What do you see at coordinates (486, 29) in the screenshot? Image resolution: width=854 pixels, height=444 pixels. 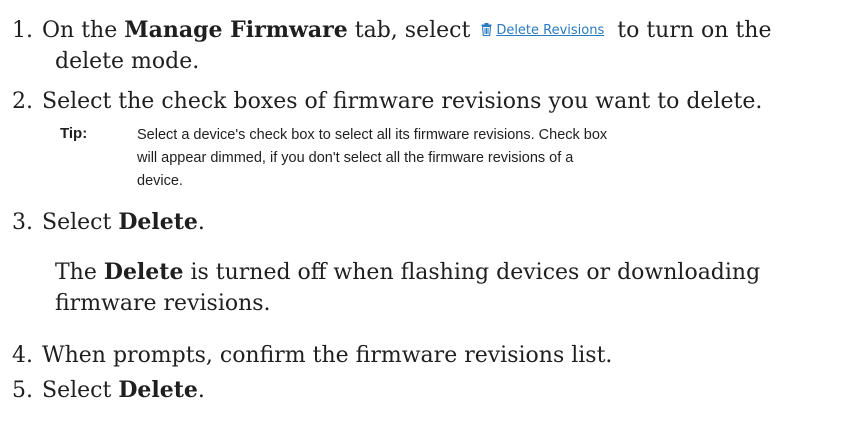 I see `trash-icon` at bounding box center [486, 29].